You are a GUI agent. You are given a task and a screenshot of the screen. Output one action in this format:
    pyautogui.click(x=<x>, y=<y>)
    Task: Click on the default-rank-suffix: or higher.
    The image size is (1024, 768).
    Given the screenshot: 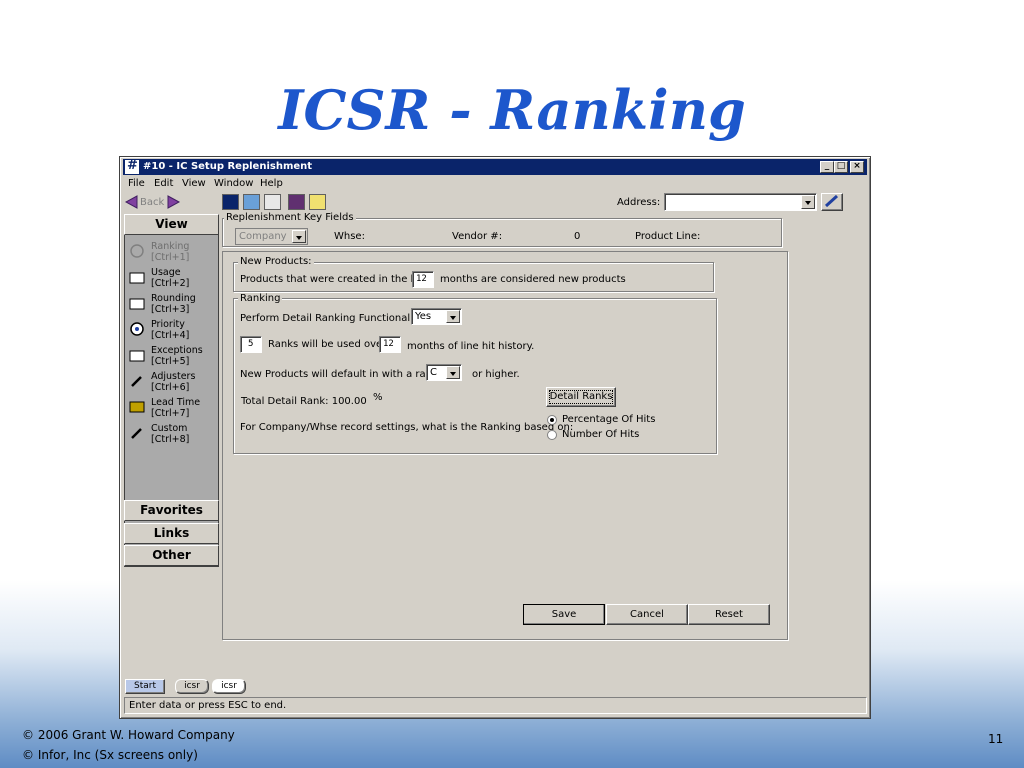 What is the action you would take?
    pyautogui.click(x=496, y=374)
    